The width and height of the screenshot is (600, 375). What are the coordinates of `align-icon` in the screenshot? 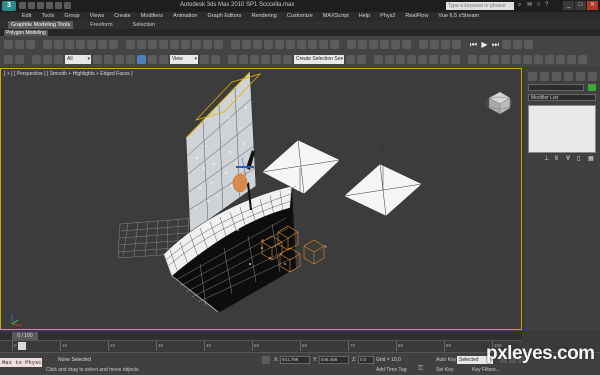 It's located at (141, 44).